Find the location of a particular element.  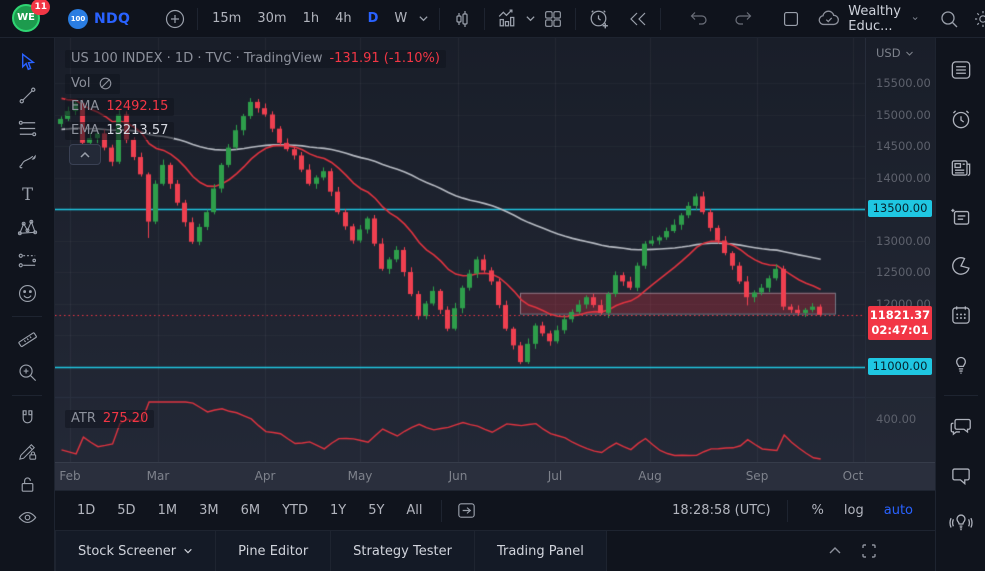

ema-slow-value: 13213.57 is located at coordinates (137, 130).